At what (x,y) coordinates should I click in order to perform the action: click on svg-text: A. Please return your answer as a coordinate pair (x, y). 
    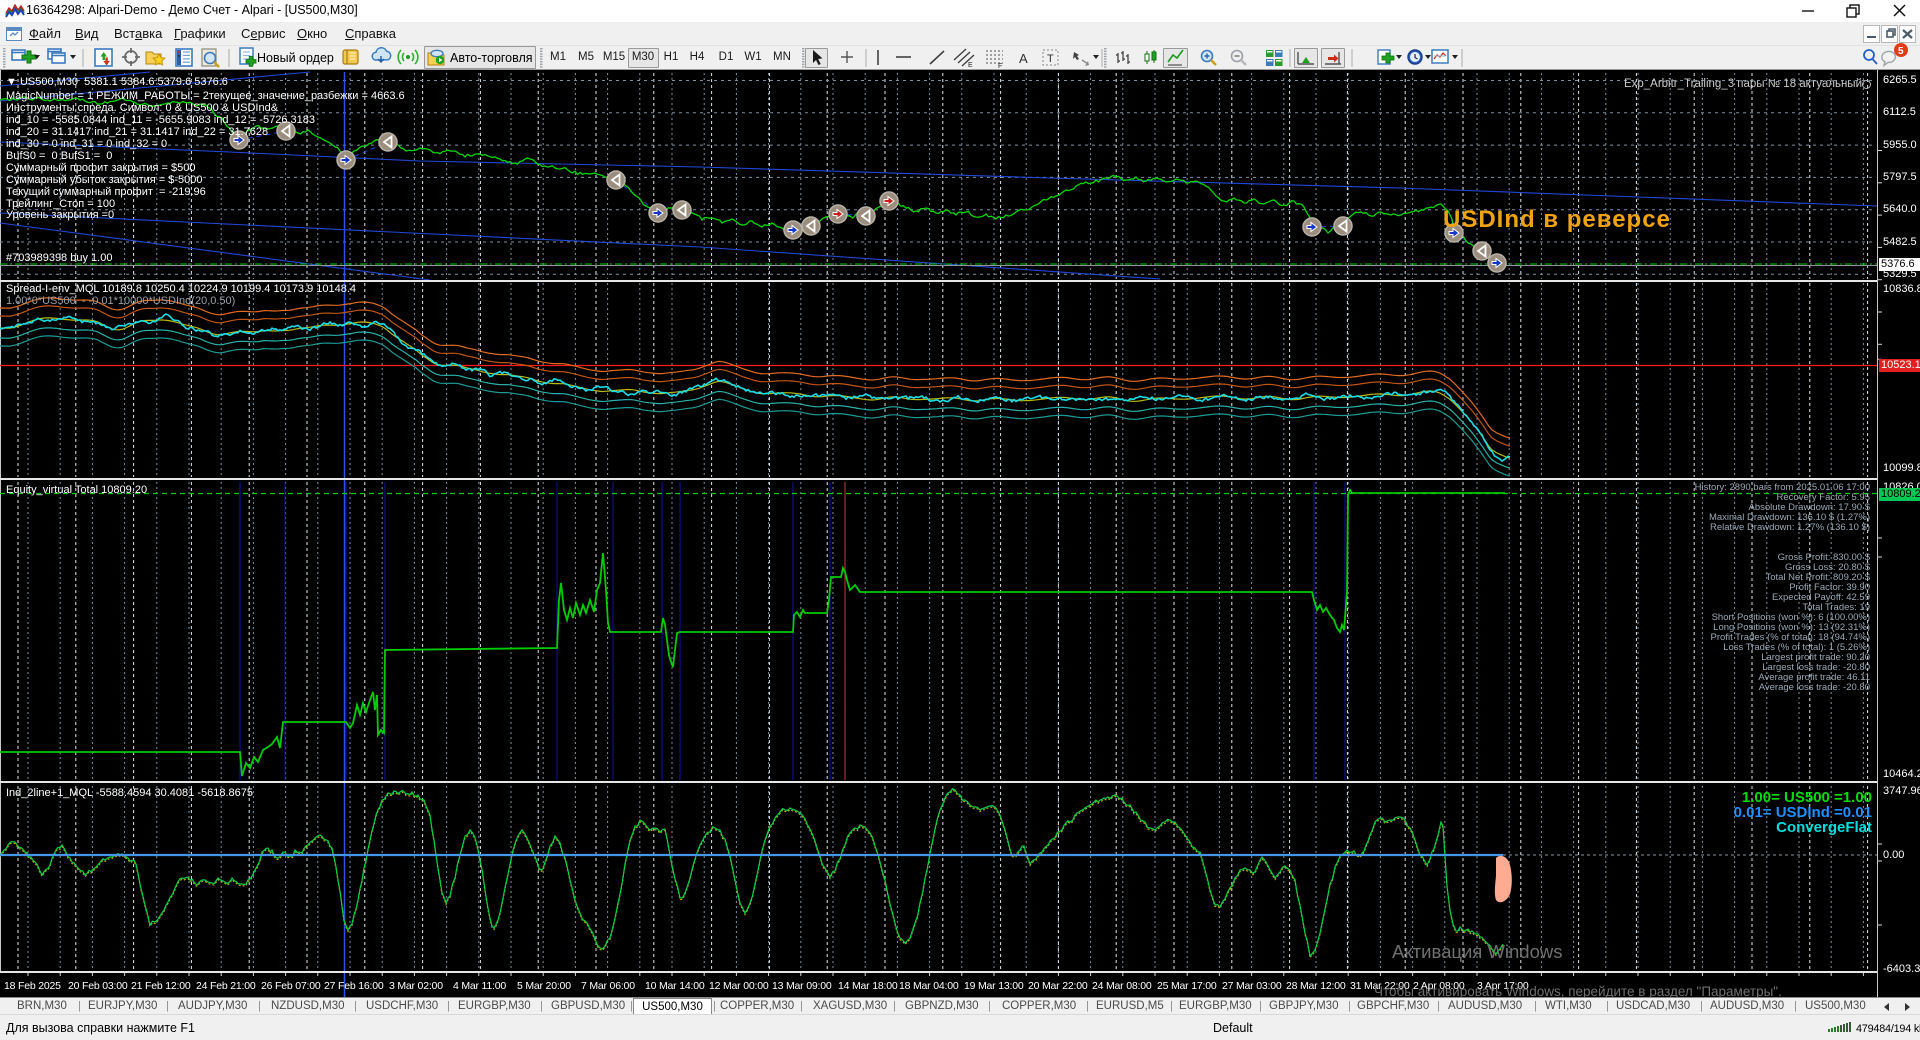
    Looking at the image, I should click on (1023, 58).